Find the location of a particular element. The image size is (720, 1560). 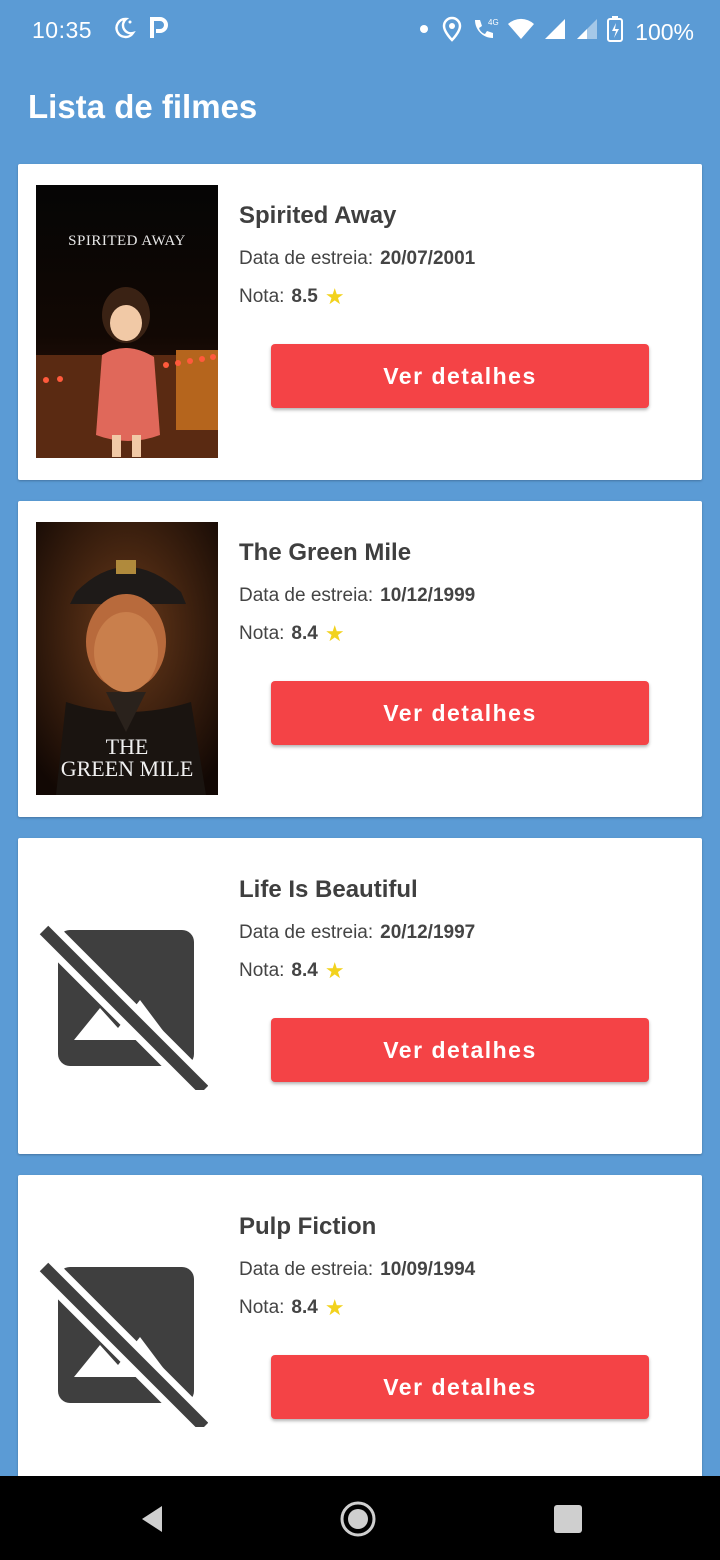

svg-text: 4G is located at coordinates (493, 22).